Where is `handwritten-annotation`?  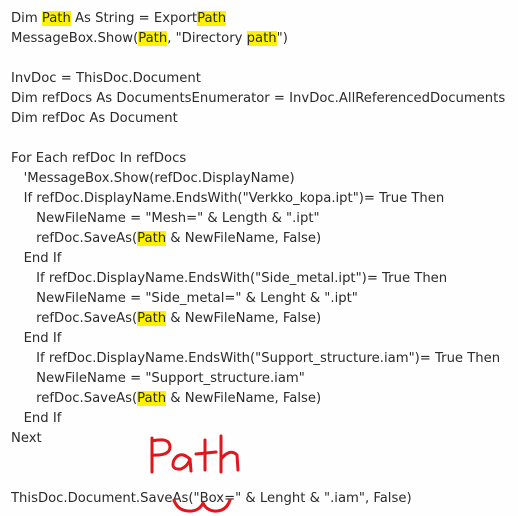
handwritten-annotation is located at coordinates (195, 473).